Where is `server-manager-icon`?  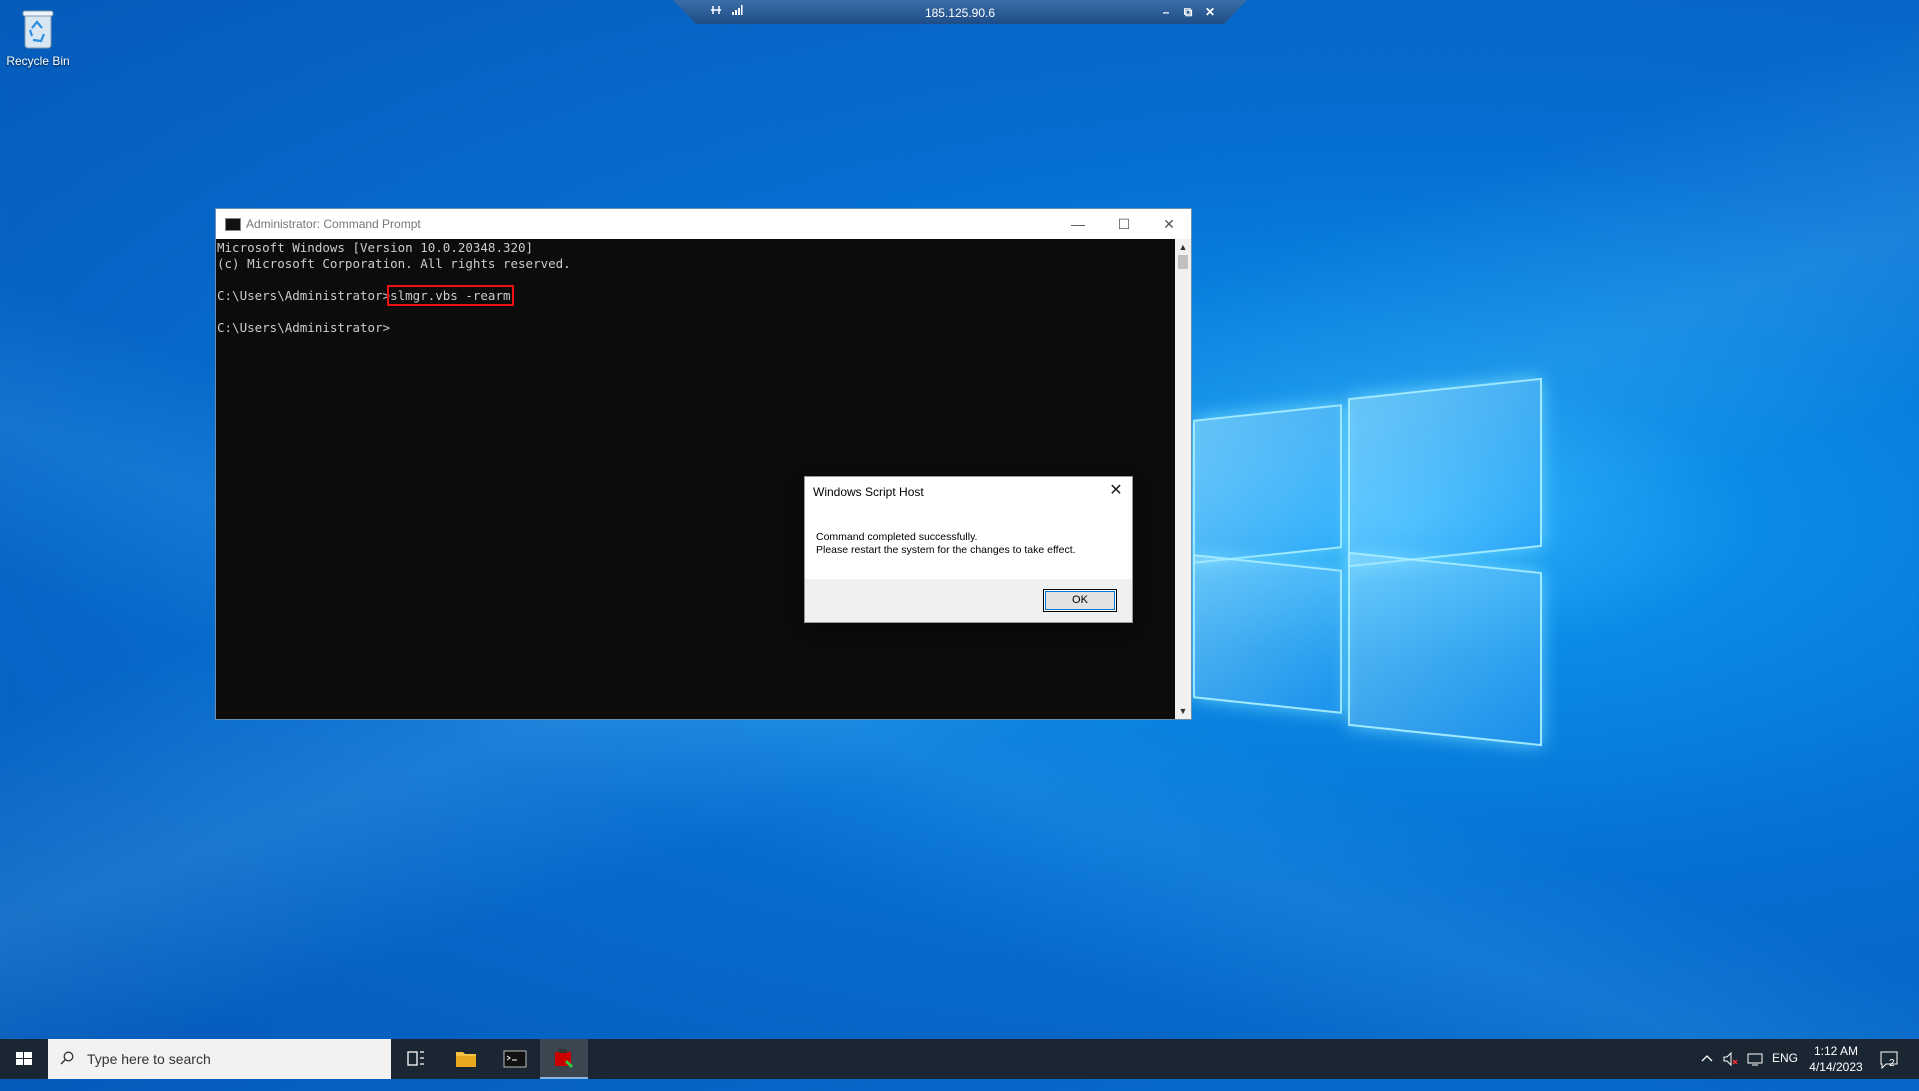 server-manager-icon is located at coordinates (564, 1059).